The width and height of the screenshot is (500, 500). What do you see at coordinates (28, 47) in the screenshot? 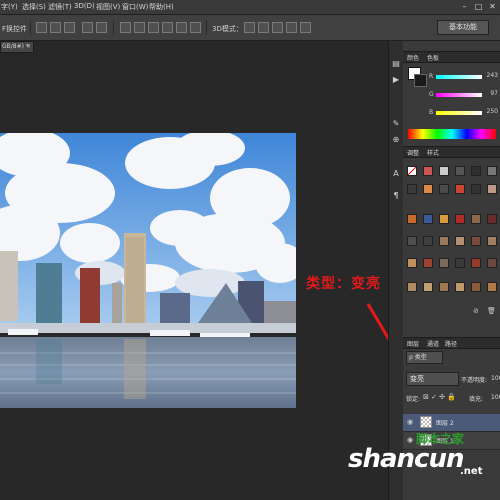
I see `close-tab-icon: ×` at bounding box center [28, 47].